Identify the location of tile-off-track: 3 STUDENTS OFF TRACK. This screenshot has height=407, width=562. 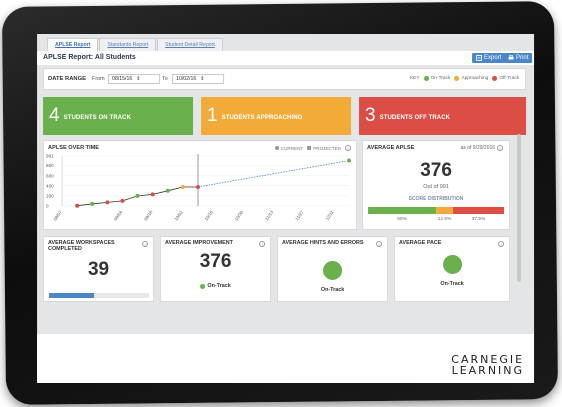
(443, 115).